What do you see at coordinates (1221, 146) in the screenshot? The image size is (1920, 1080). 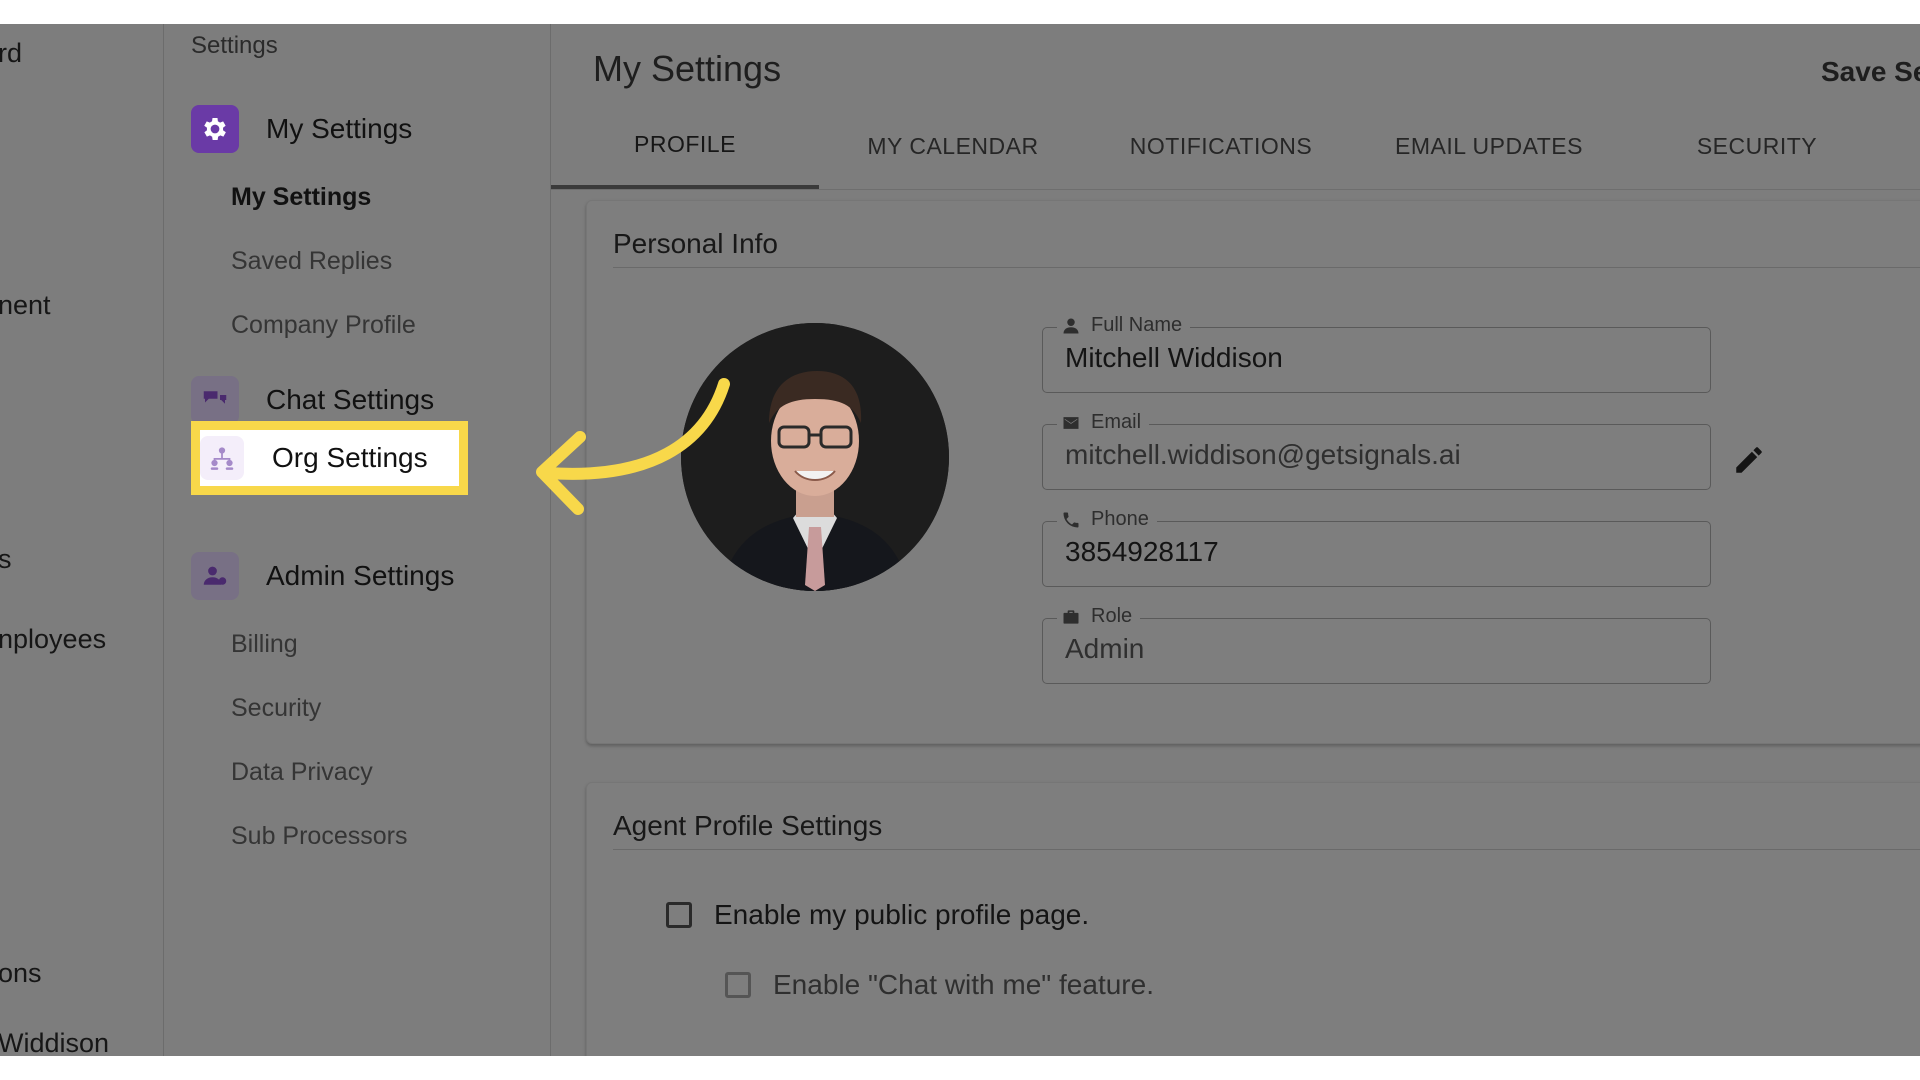 I see `tab-notifications: NOTIFICATIONS` at bounding box center [1221, 146].